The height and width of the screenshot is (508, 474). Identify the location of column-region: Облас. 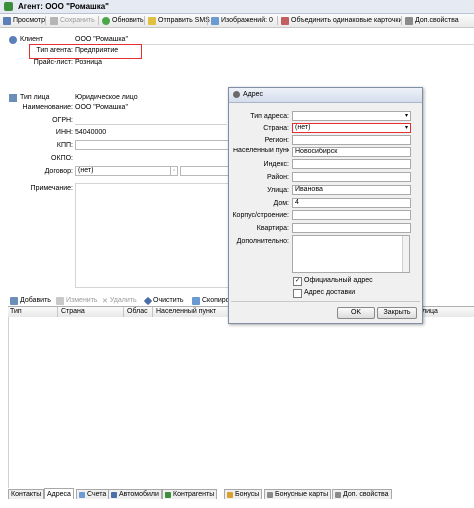
(137, 311).